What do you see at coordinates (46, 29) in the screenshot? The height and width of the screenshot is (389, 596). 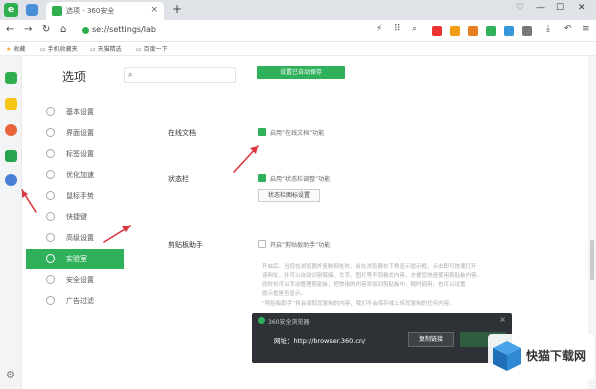 I see `refresh-button: ↻` at bounding box center [46, 29].